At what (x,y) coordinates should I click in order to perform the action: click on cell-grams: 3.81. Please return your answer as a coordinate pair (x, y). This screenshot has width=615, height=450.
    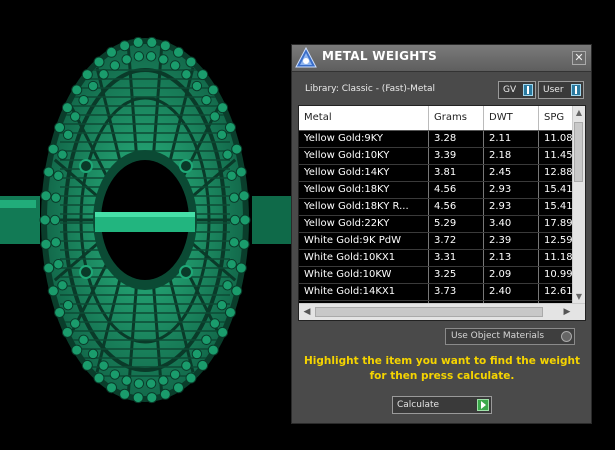
    Looking at the image, I should click on (456, 173).